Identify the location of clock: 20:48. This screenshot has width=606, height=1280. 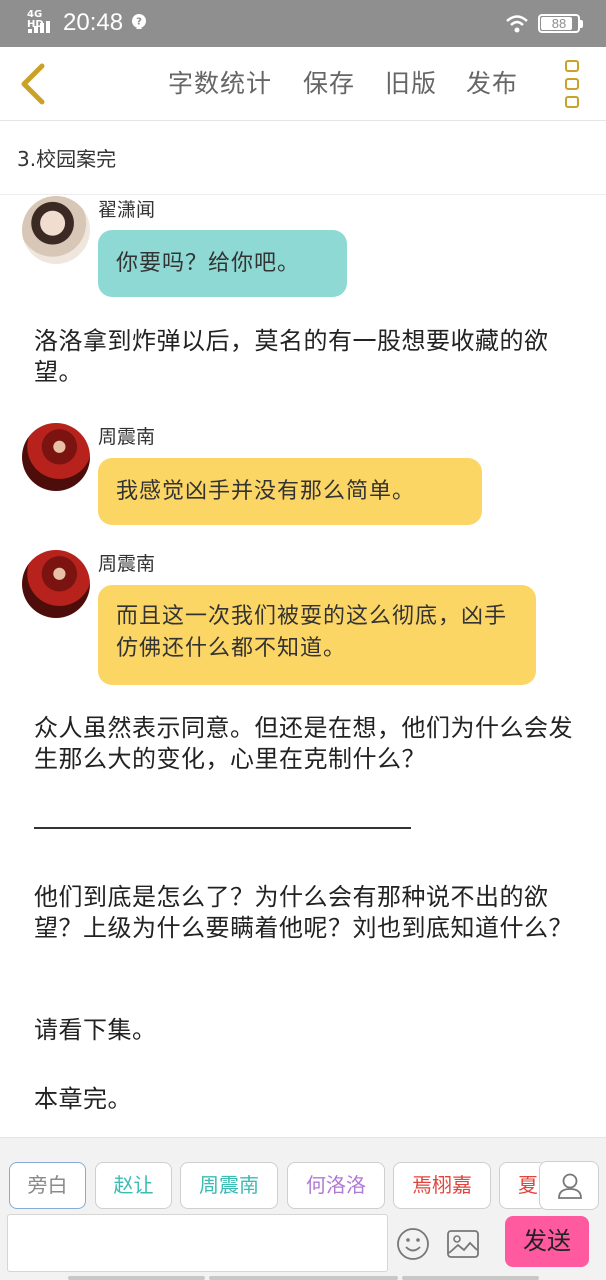
(93, 22).